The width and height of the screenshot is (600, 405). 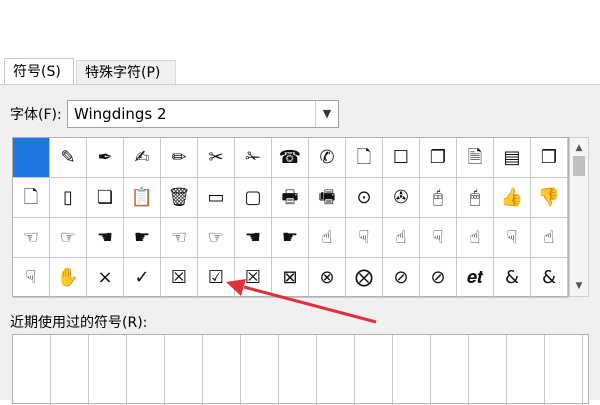 What do you see at coordinates (105, 158) in the screenshot?
I see `pen-symbol: ✒` at bounding box center [105, 158].